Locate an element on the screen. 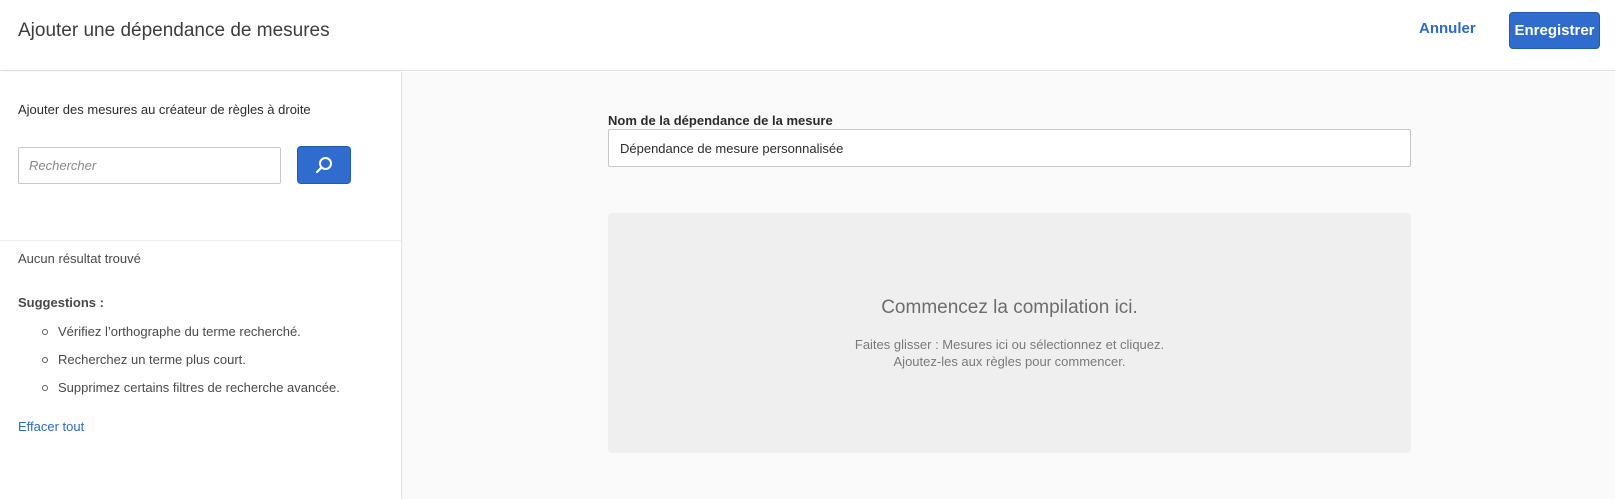 The width and height of the screenshot is (1615, 499). search-icon is located at coordinates (323, 165).